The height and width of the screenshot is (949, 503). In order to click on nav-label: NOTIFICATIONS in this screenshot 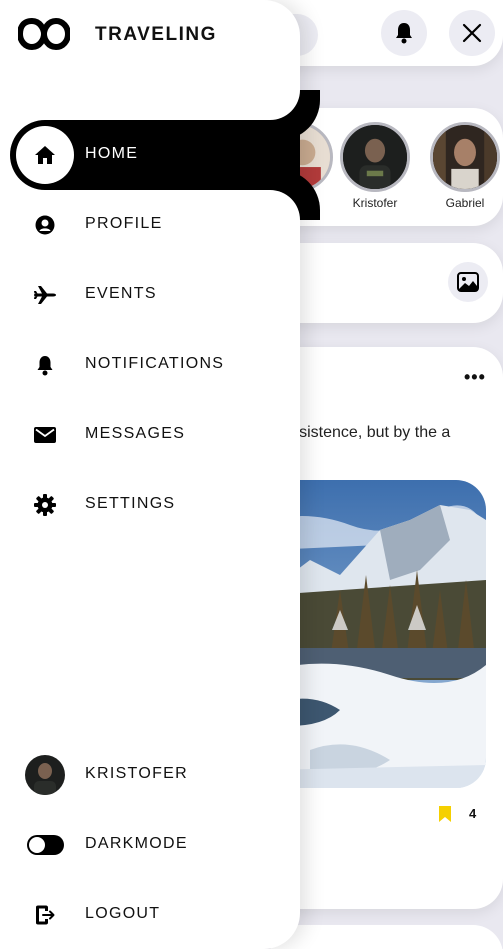, I will do `click(155, 363)`.